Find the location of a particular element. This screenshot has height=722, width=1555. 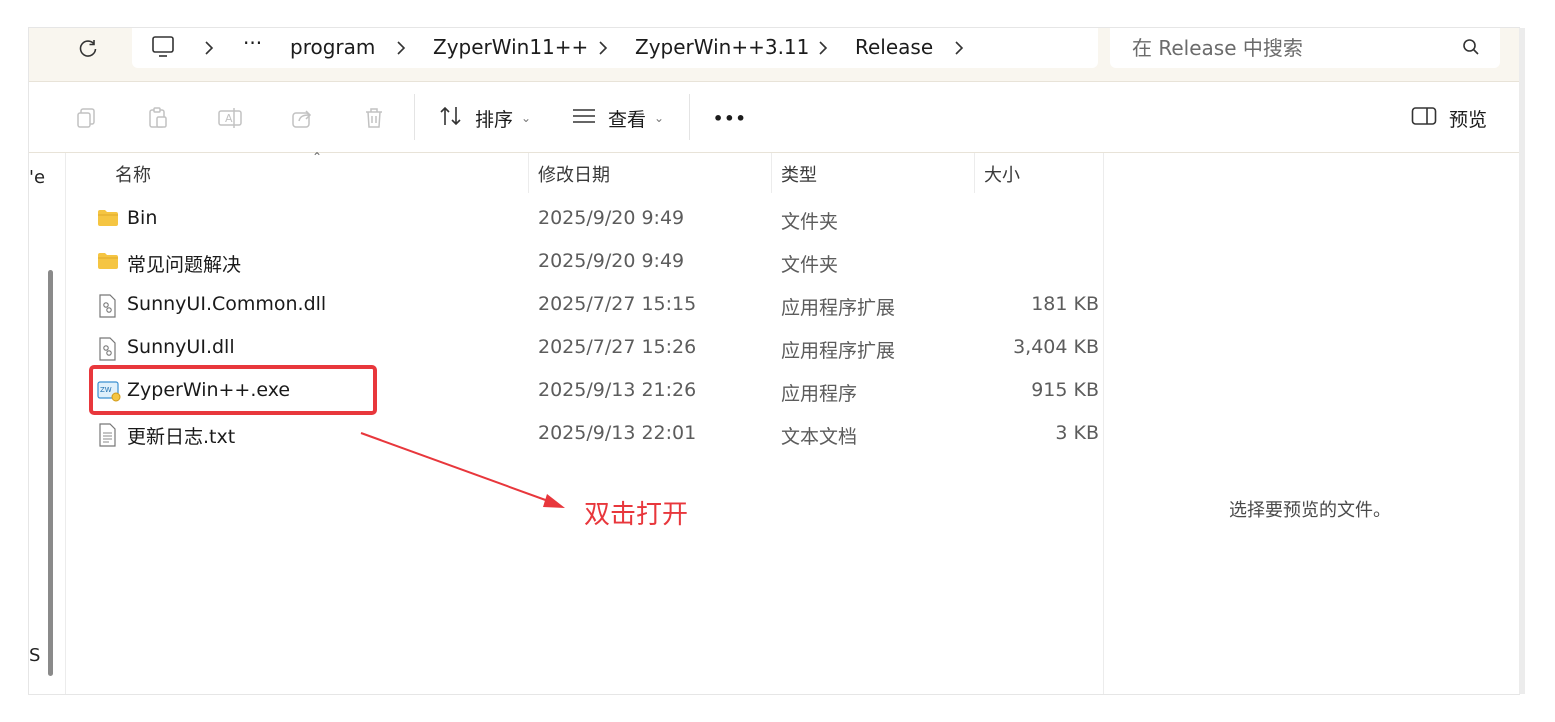

preview-message: 选择要预览的文件。 is located at coordinates (1310, 510).